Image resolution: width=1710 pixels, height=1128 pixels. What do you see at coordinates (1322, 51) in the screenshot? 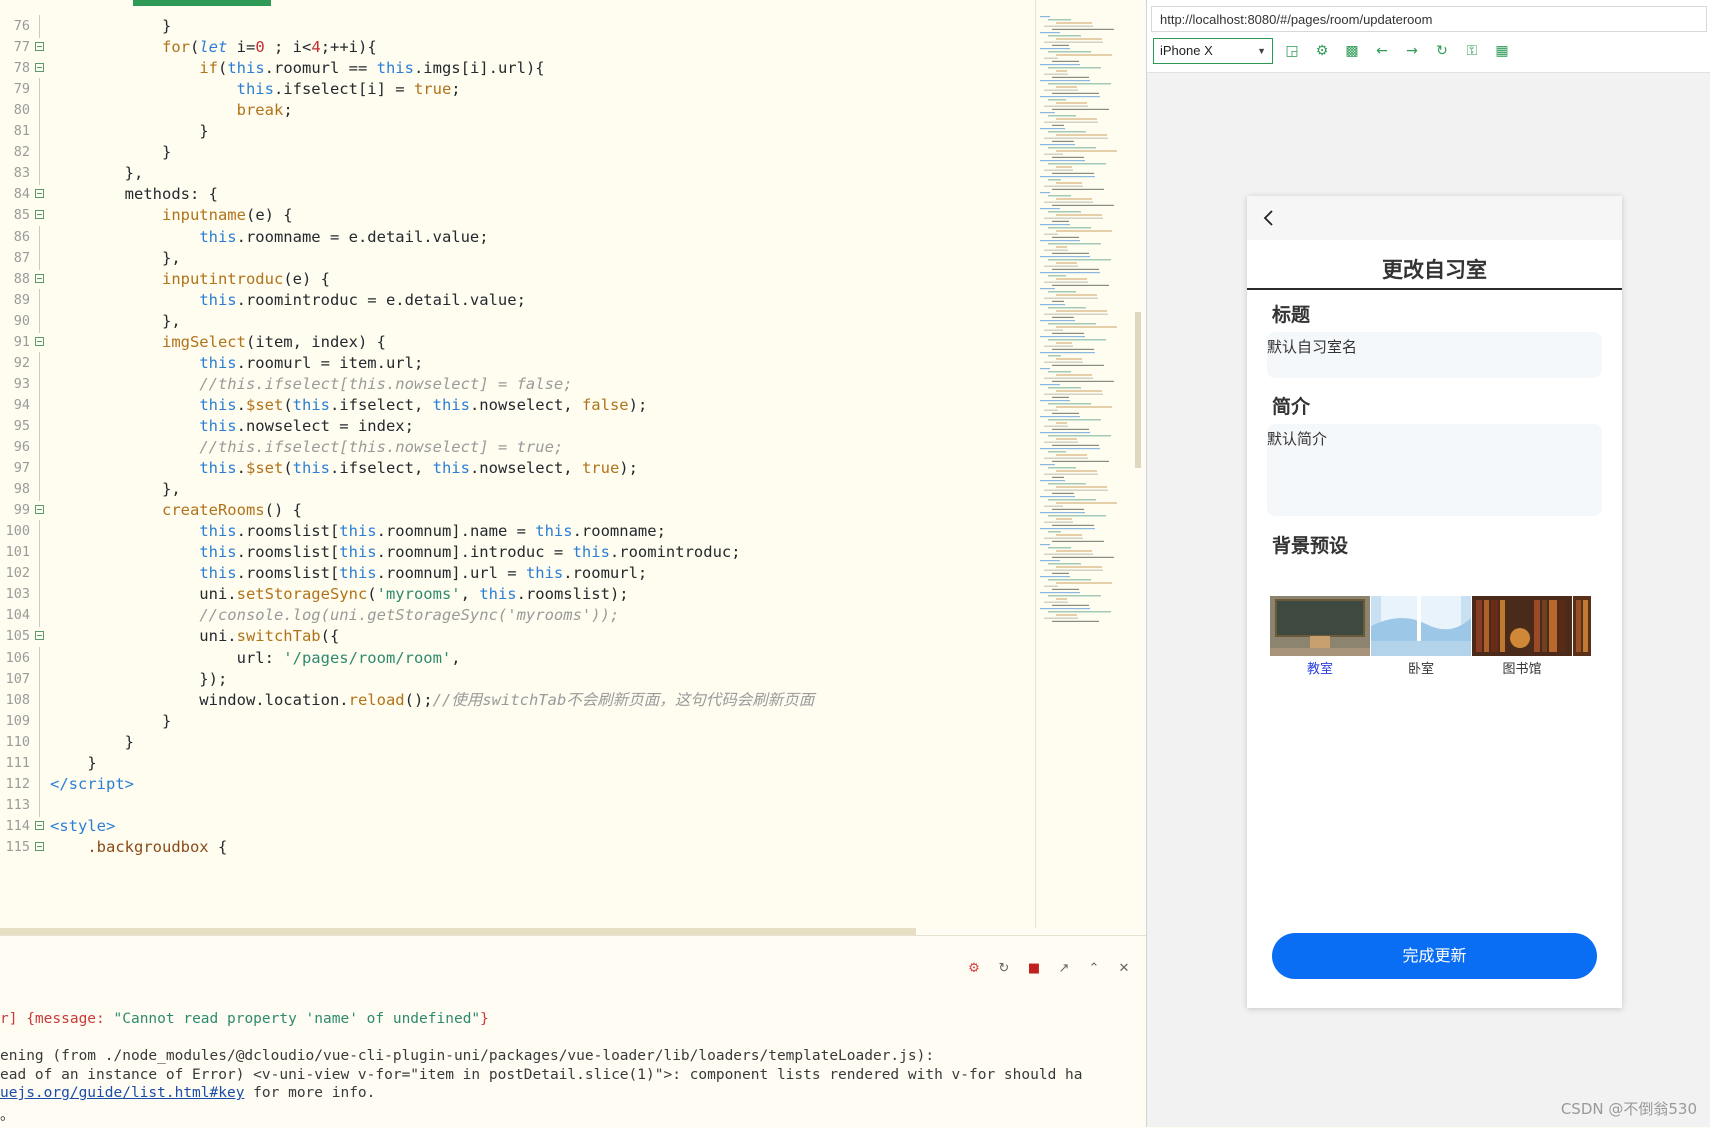
I see `settings-icon: ⚙` at bounding box center [1322, 51].